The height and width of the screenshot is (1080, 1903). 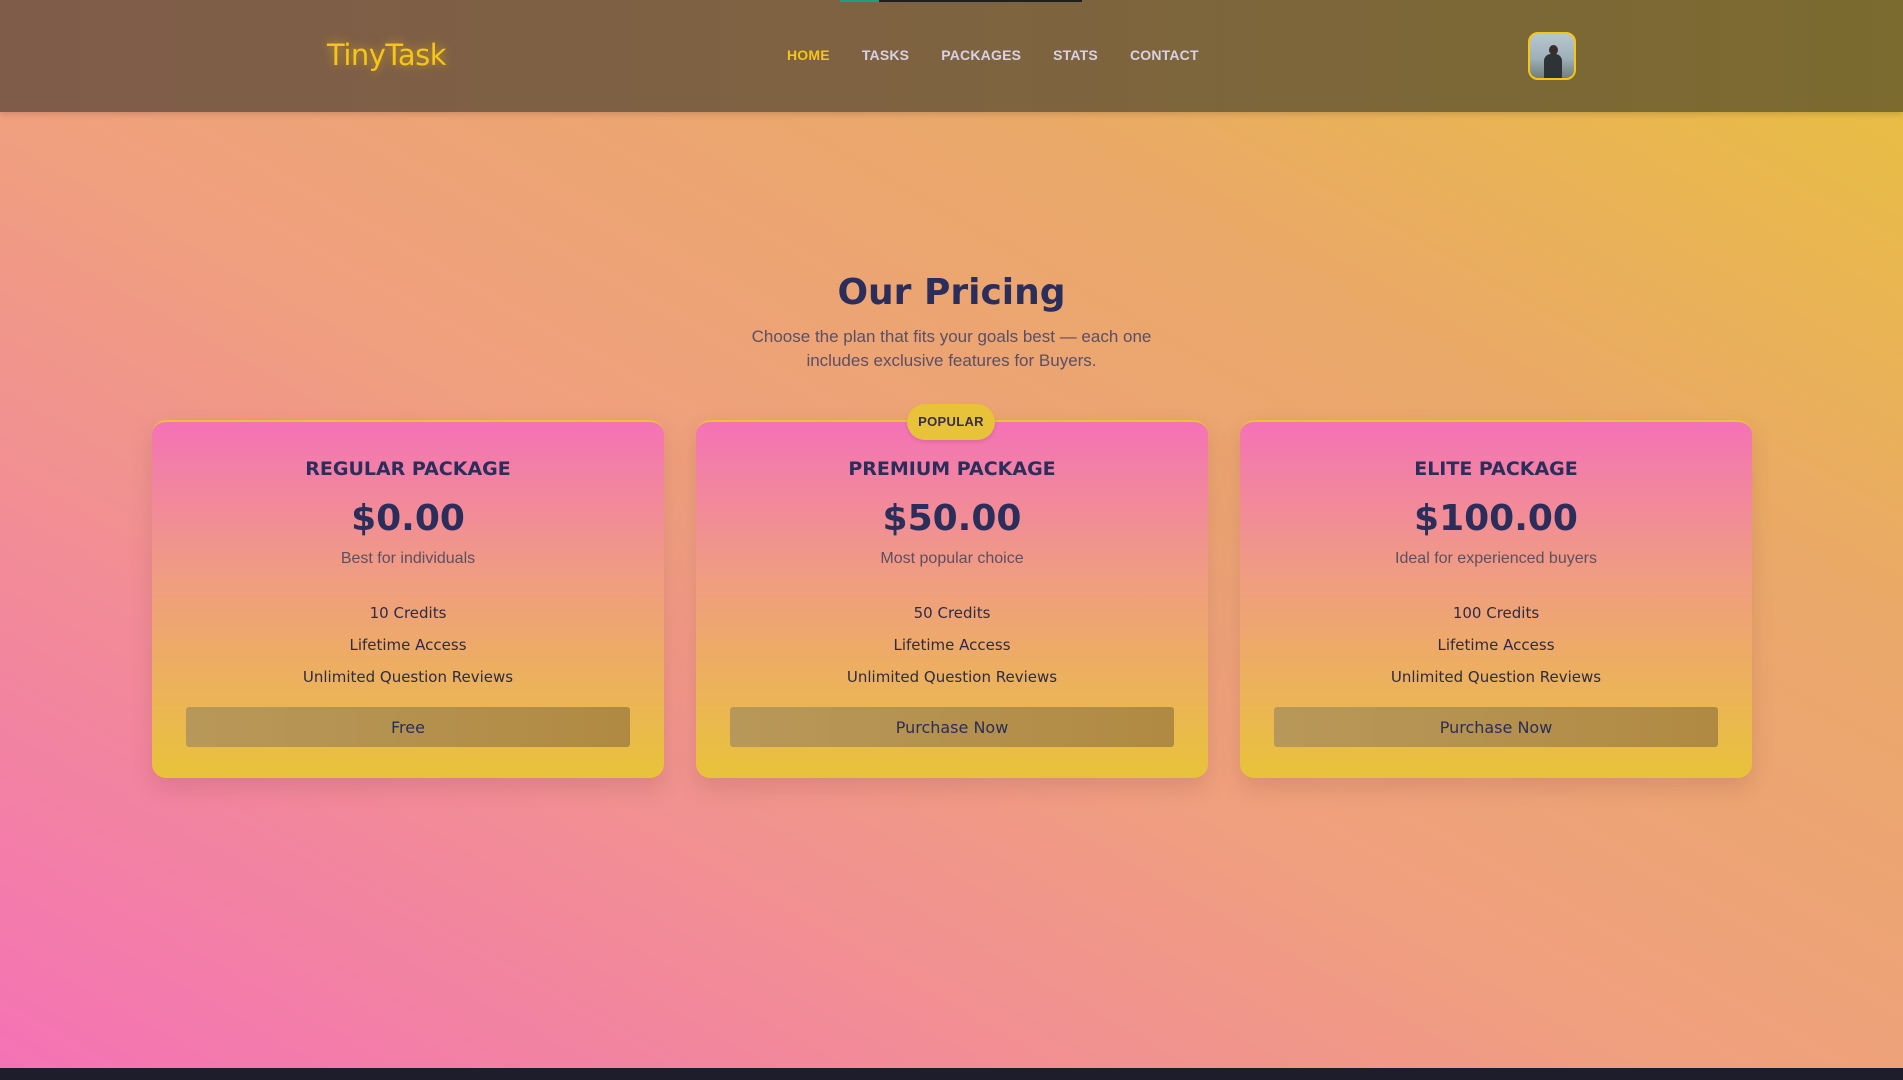 I want to click on plan-feature: 50 Credits, so click(x=952, y=613).